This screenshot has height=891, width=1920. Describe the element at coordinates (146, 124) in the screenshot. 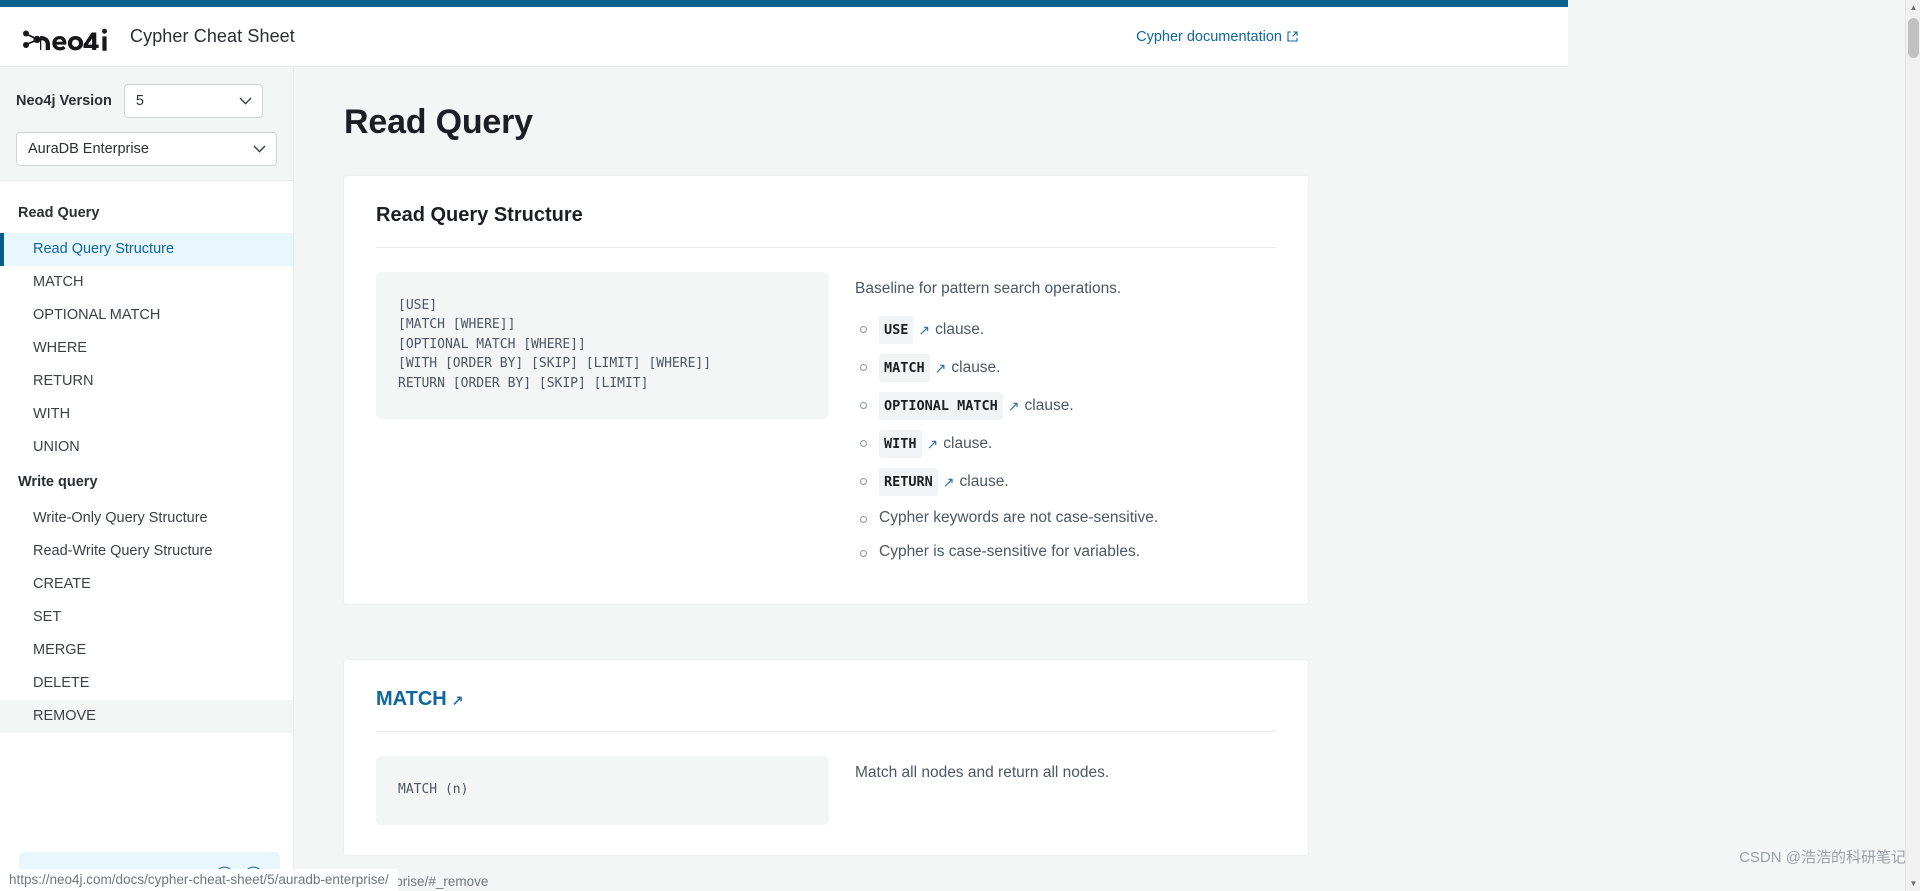

I see `version-selector-panel: Neo4j Version 5 AuraDB Enterprise` at that location.